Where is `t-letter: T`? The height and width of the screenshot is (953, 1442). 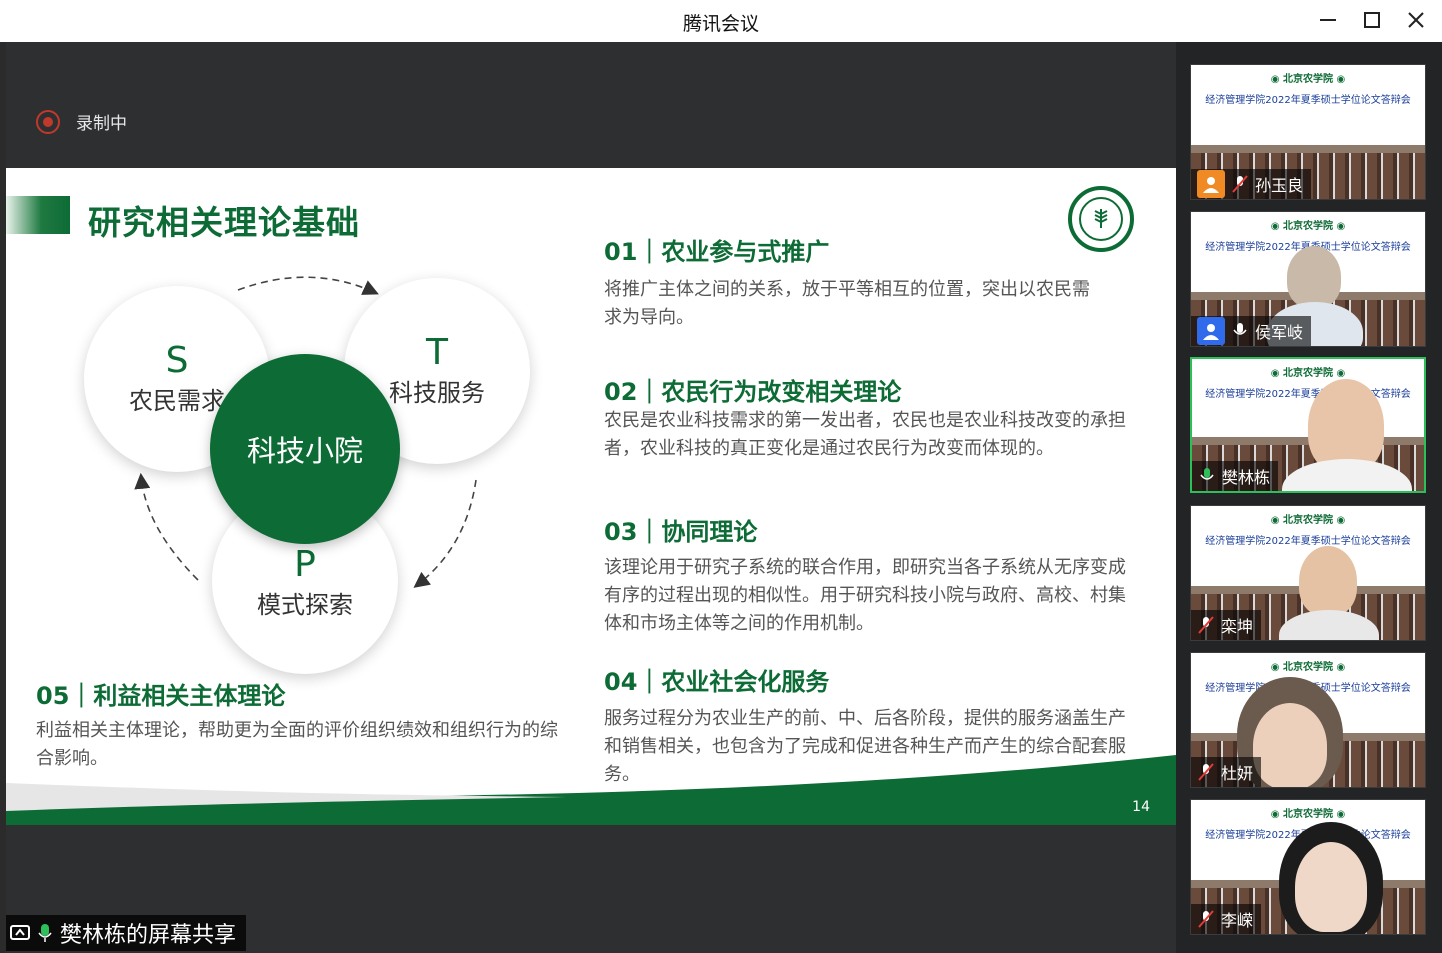 t-letter: T is located at coordinates (437, 352).